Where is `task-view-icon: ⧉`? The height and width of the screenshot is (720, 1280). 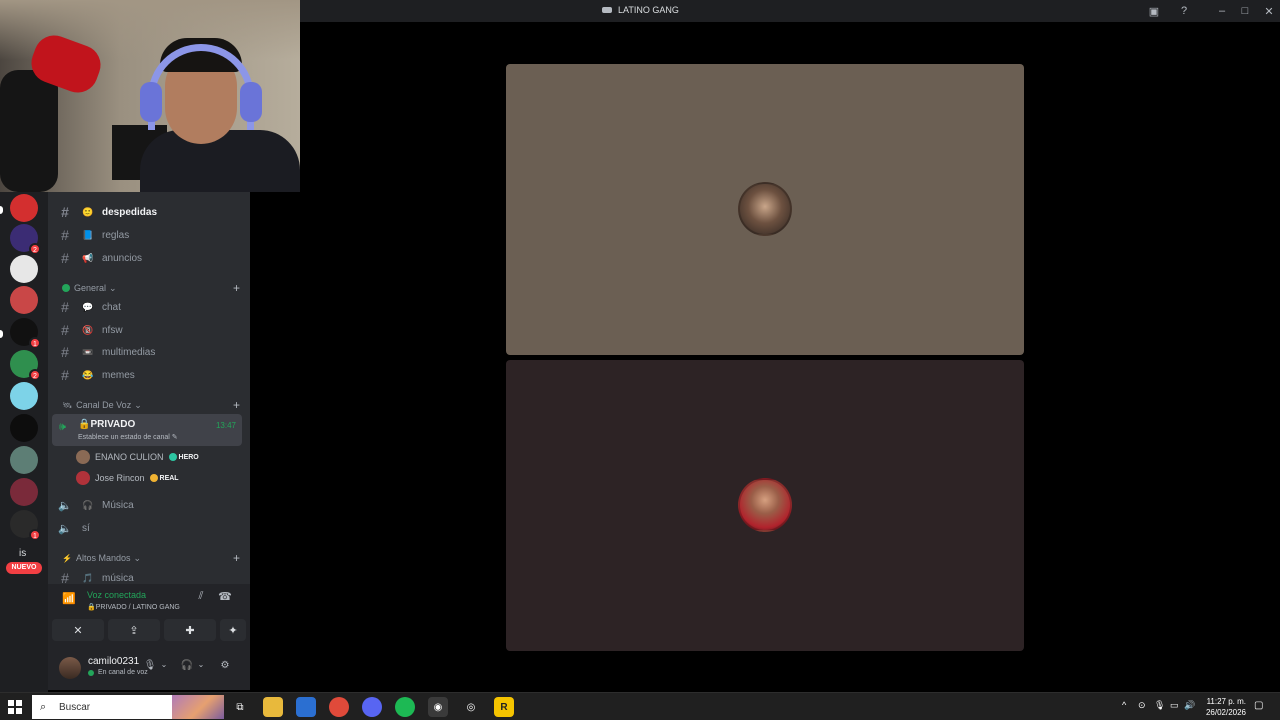
task-view-icon: ⧉ is located at coordinates (240, 707).